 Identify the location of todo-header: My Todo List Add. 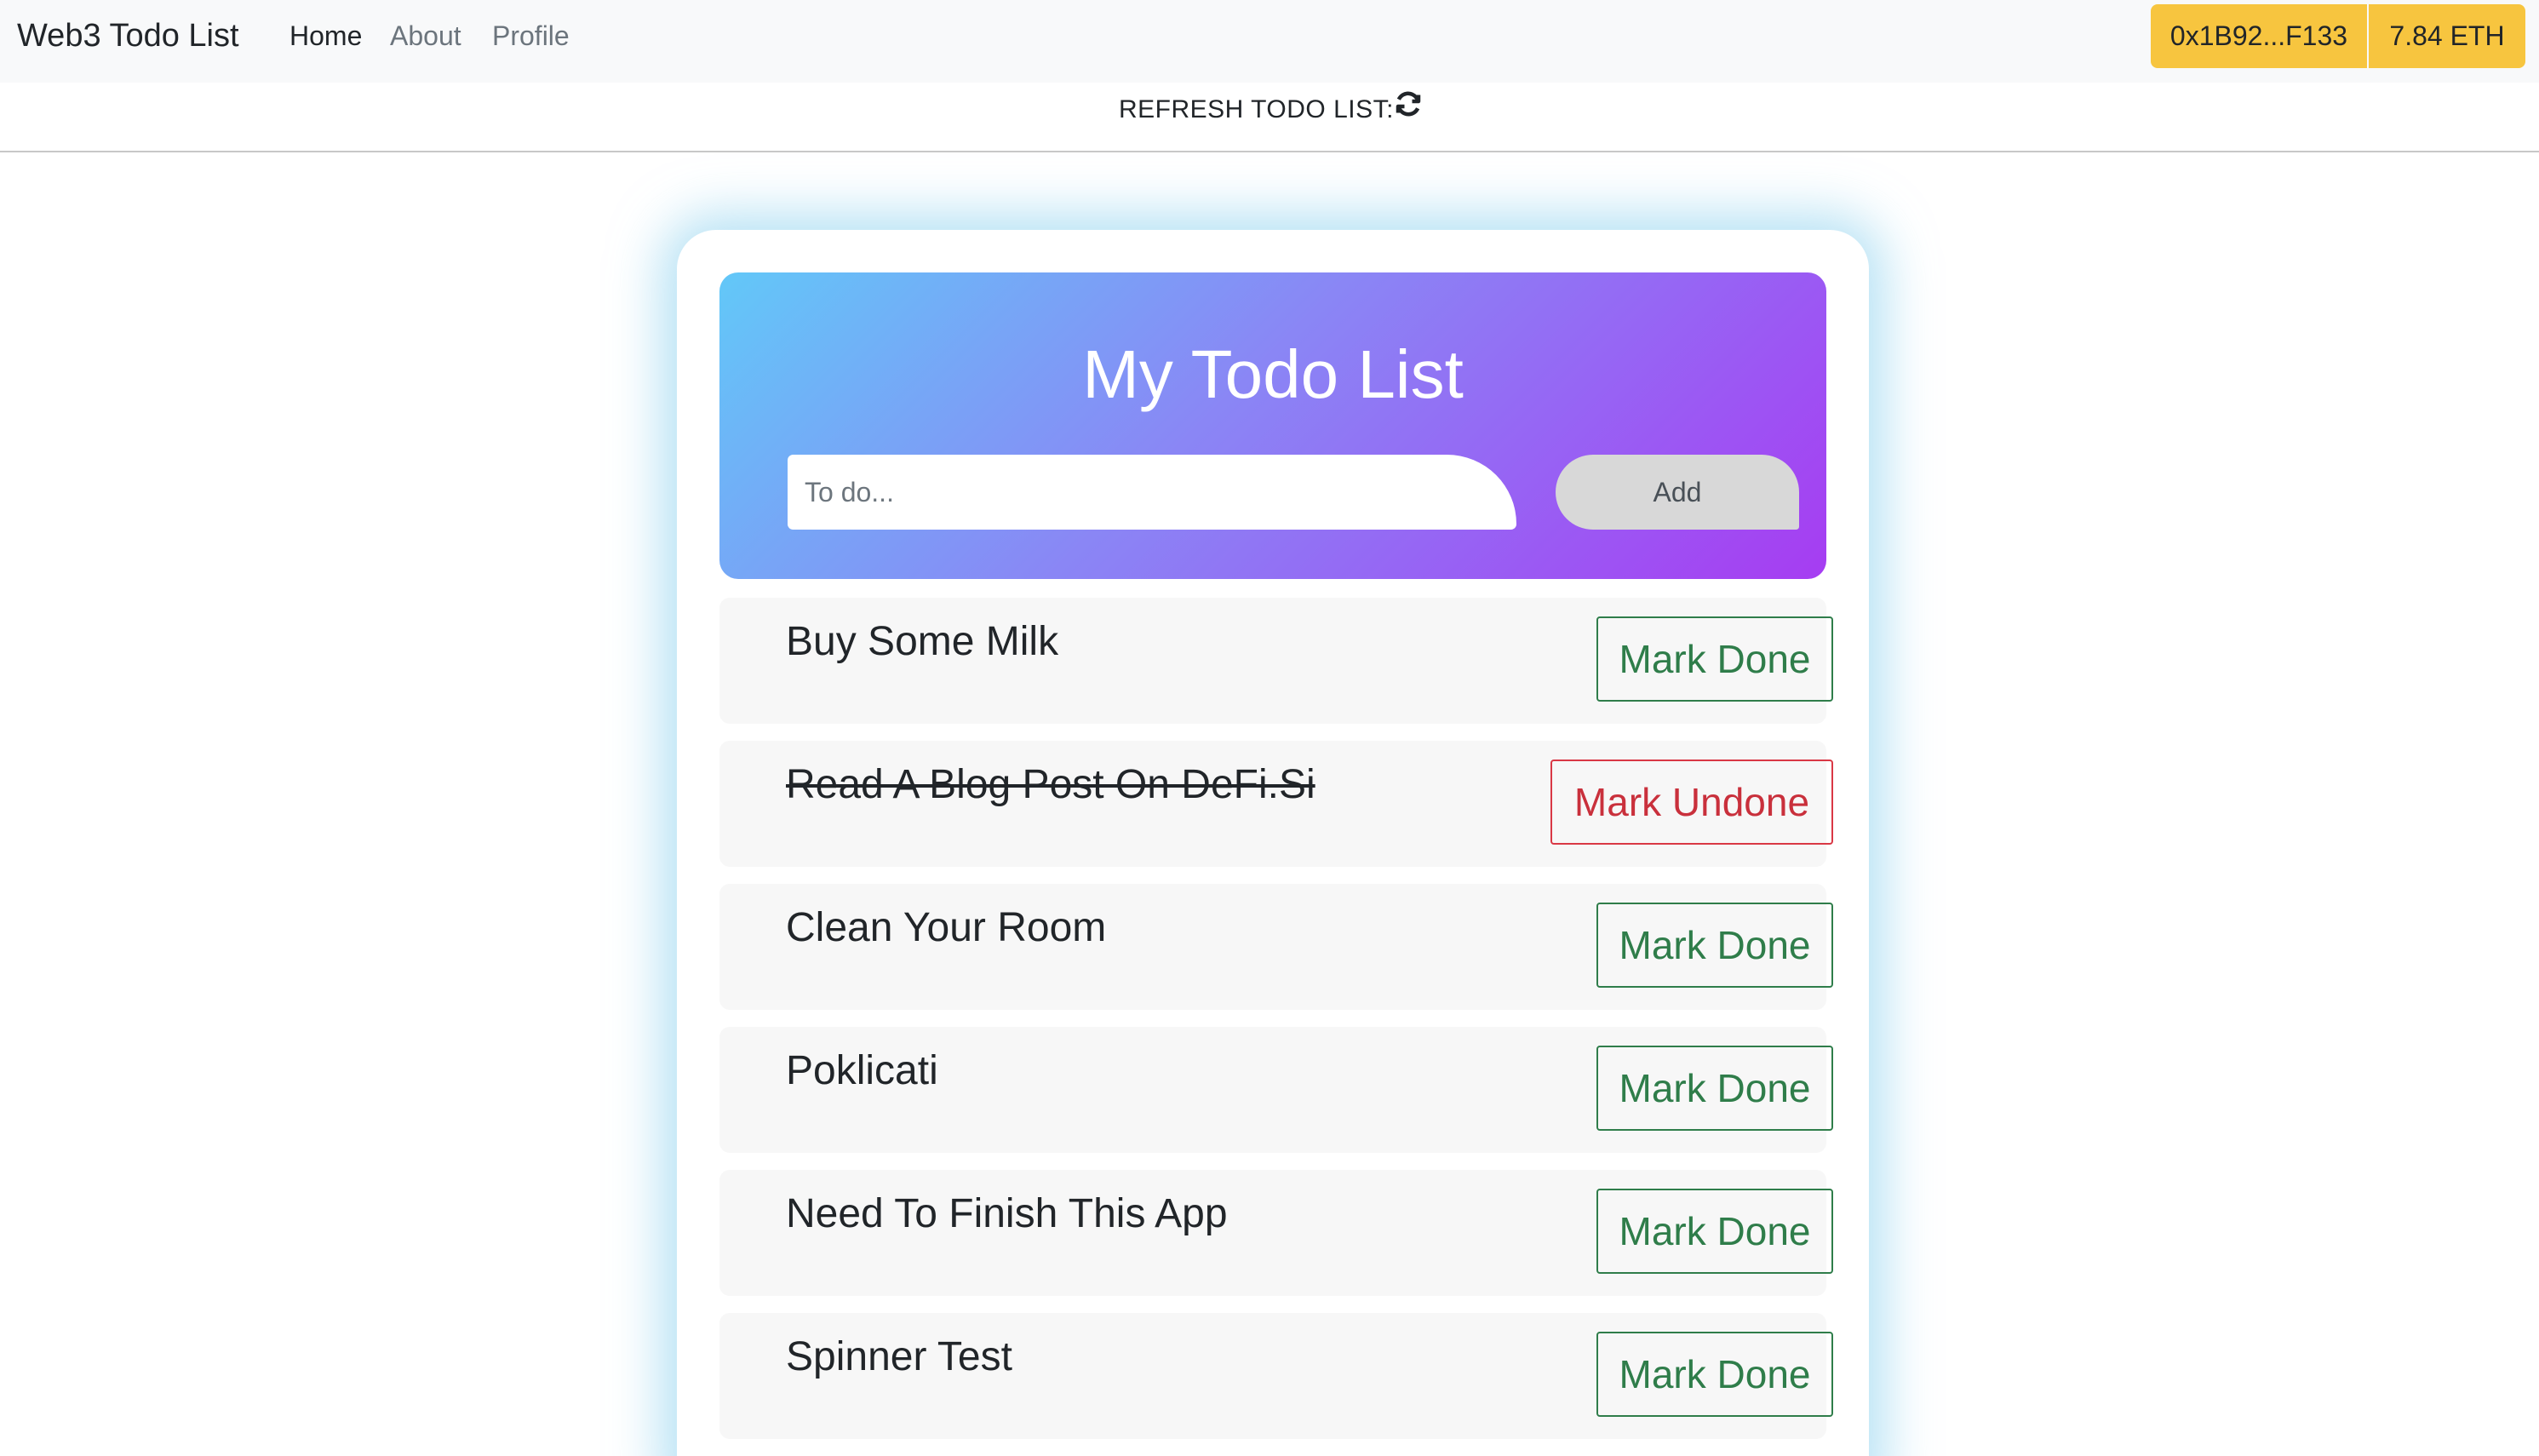
(1273, 426).